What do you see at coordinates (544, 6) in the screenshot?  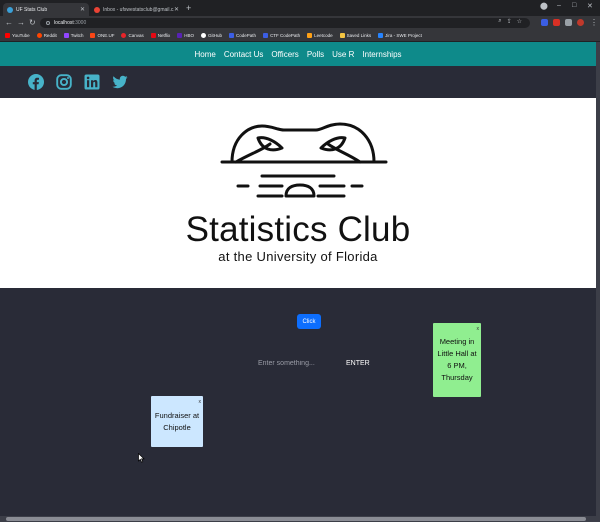 I see `profile-icon: ⬤` at bounding box center [544, 6].